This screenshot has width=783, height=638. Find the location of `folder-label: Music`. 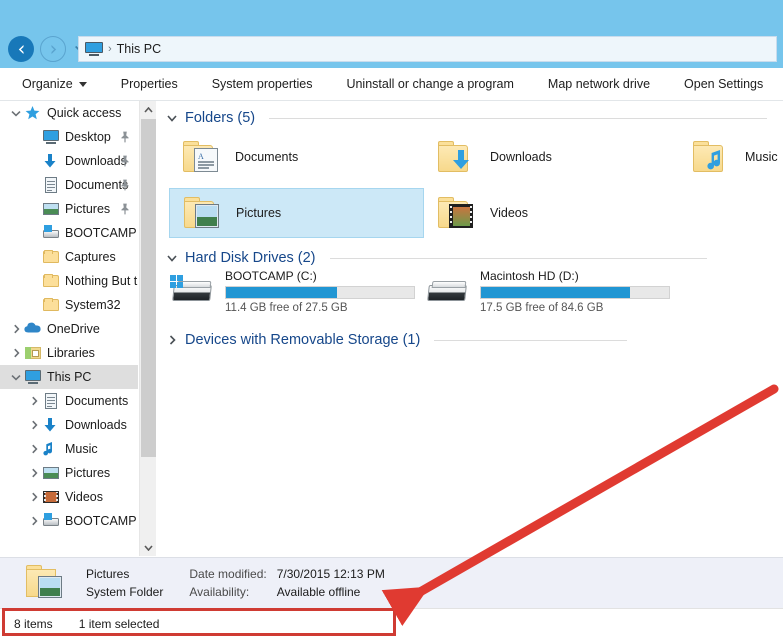

folder-label: Music is located at coordinates (761, 157).